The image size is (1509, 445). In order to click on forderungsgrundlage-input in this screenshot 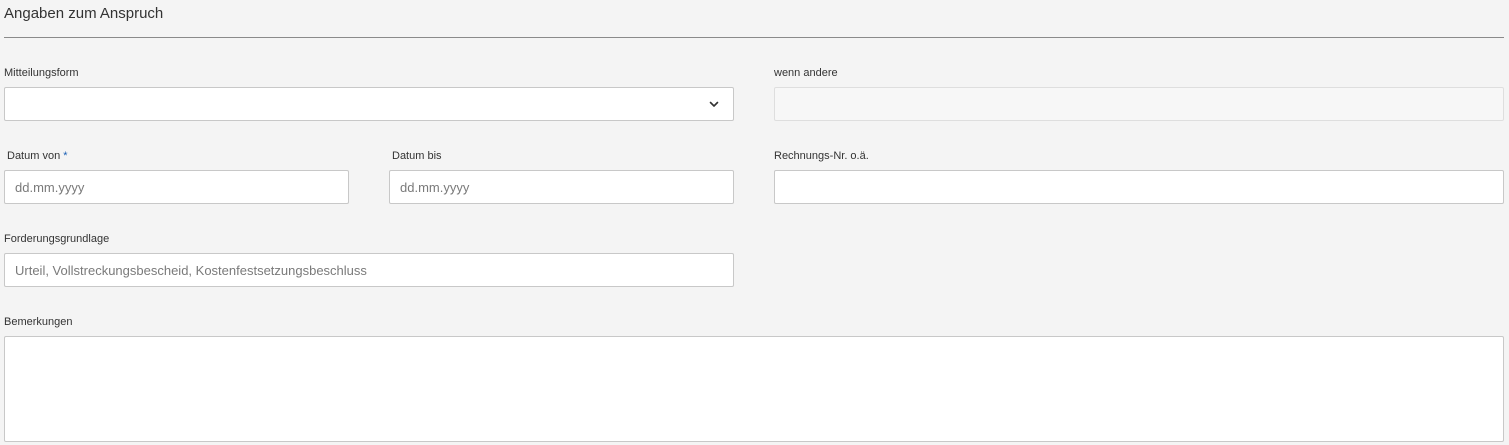, I will do `click(369, 270)`.